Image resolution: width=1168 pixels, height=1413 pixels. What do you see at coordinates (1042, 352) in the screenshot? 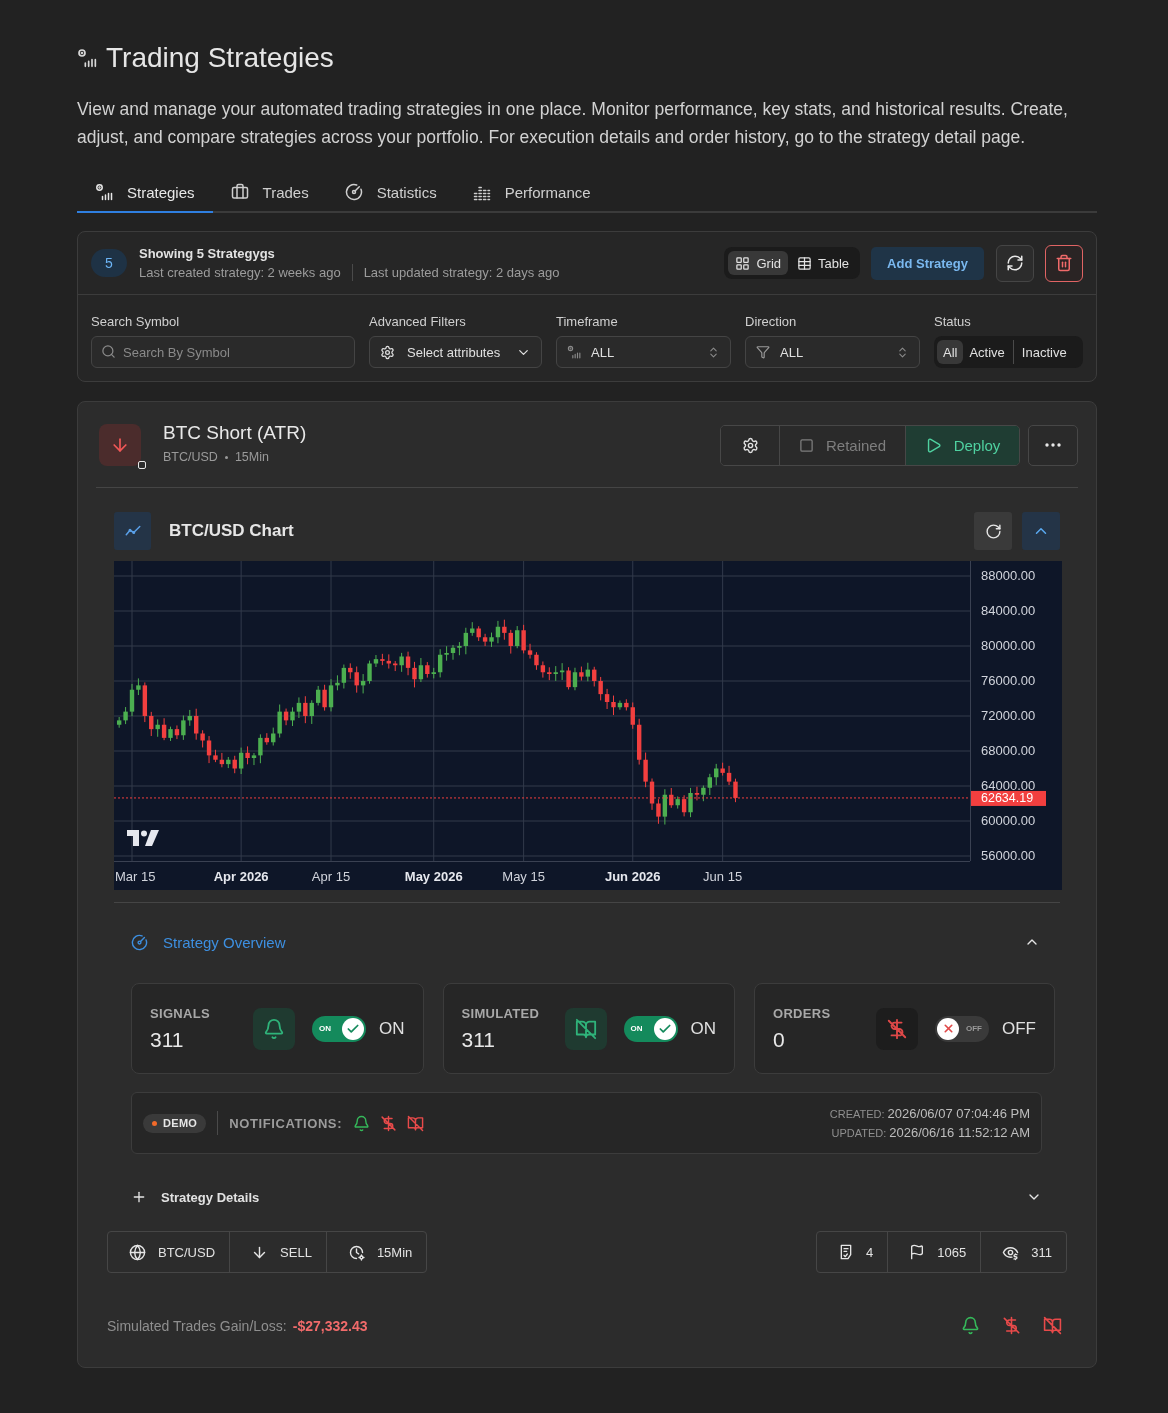
I see `status-option: Inactive` at bounding box center [1042, 352].